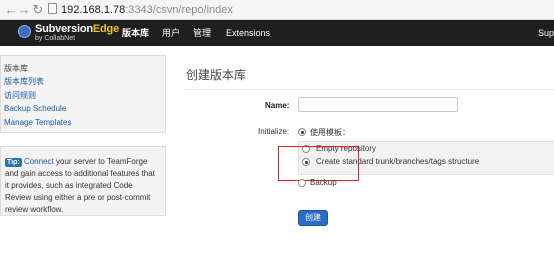 The image size is (554, 276). I want to click on sidebar-link-backup-schedule: Backup Schedule, so click(35, 108).